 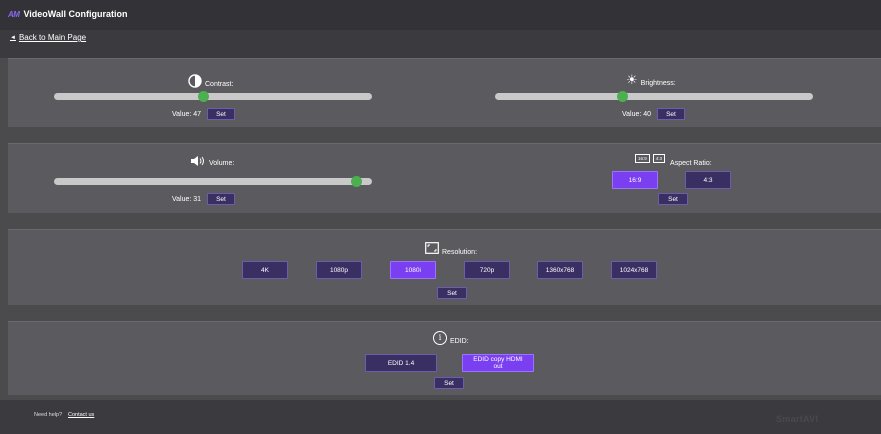 What do you see at coordinates (75, 14) in the screenshot?
I see `page-title: VideoWall Configuration` at bounding box center [75, 14].